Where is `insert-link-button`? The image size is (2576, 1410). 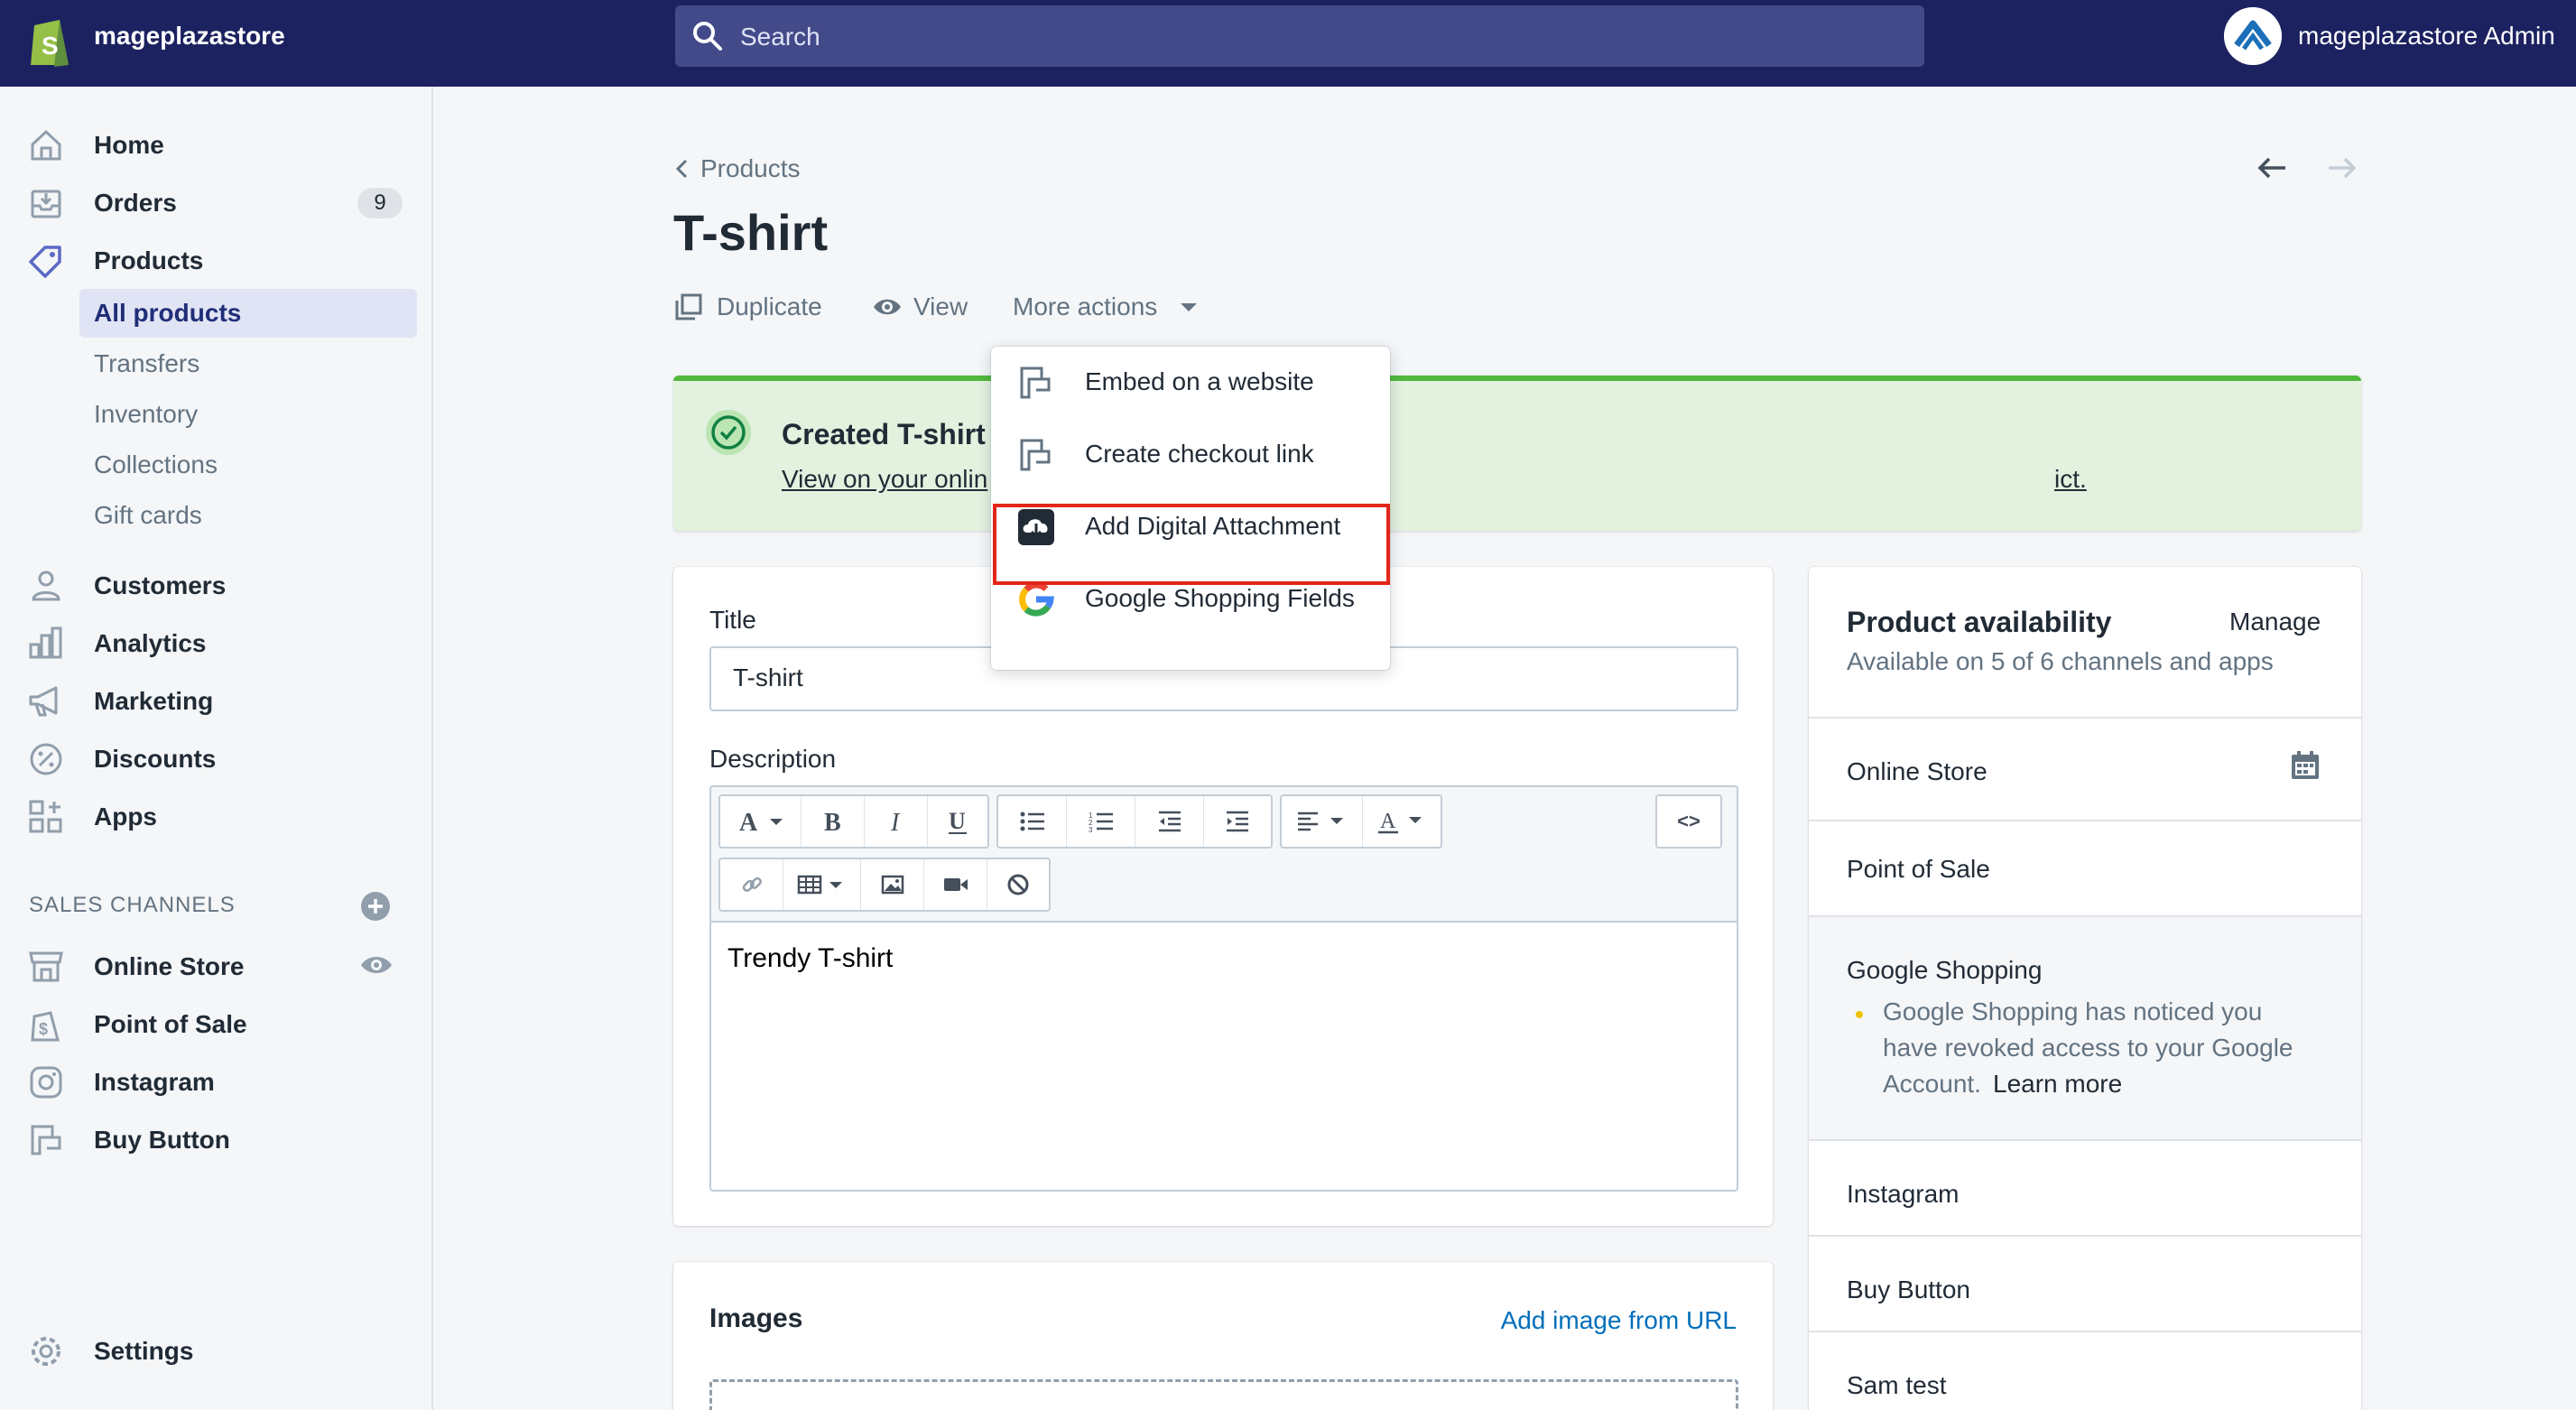
insert-link-button is located at coordinates (751, 884).